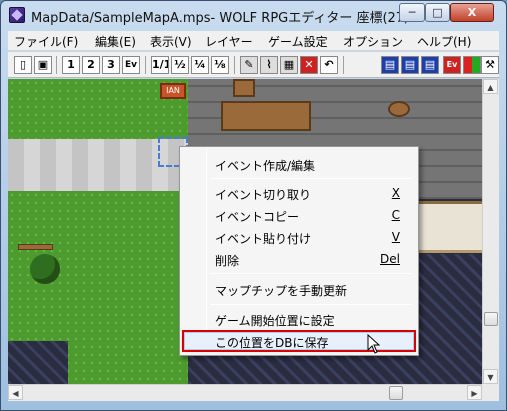 This screenshot has width=507, height=411. I want to click on menu-edit: 編集(E), so click(115, 41).